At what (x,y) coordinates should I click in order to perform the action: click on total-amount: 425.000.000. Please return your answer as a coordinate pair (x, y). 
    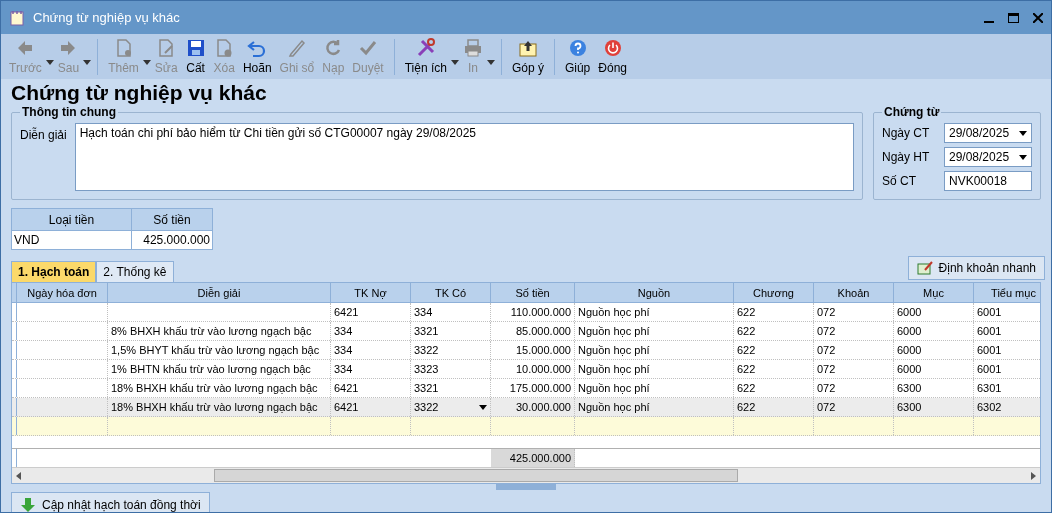
    Looking at the image, I should click on (540, 458).